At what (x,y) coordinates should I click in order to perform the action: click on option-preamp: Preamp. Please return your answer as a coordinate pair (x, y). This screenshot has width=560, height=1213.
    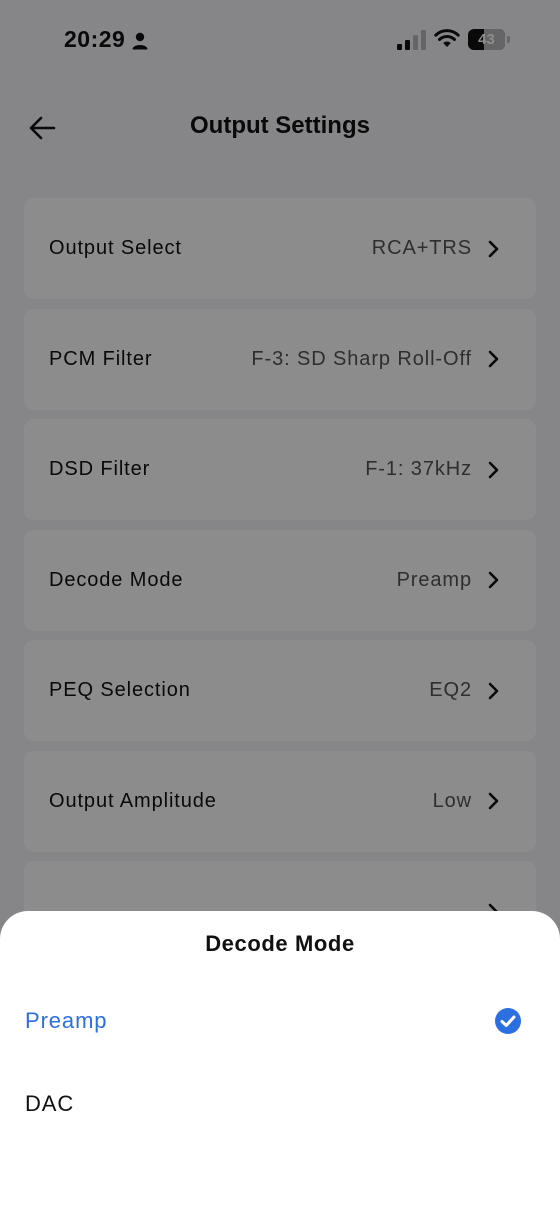
    Looking at the image, I should click on (280, 1021).